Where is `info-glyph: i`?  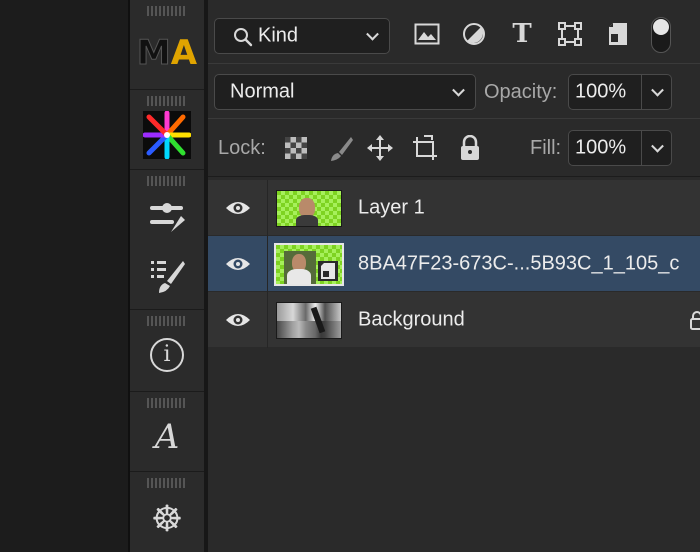
info-glyph: i is located at coordinates (167, 354).